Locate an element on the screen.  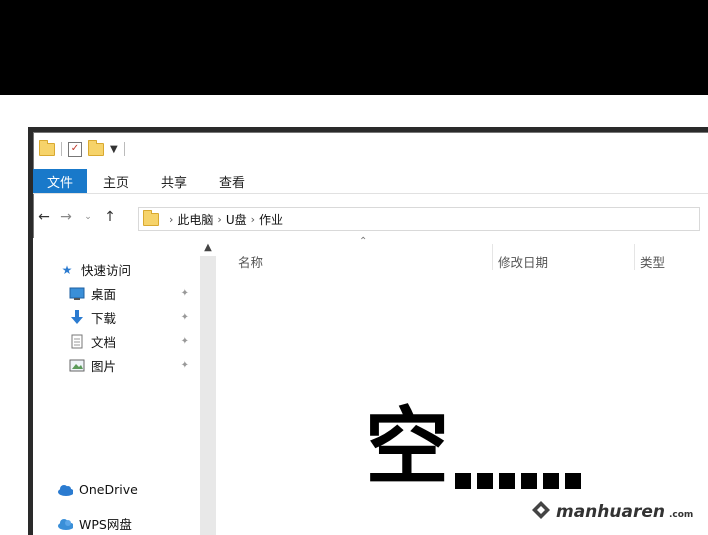
watermark-text: manhuaren is located at coordinates (610, 512).